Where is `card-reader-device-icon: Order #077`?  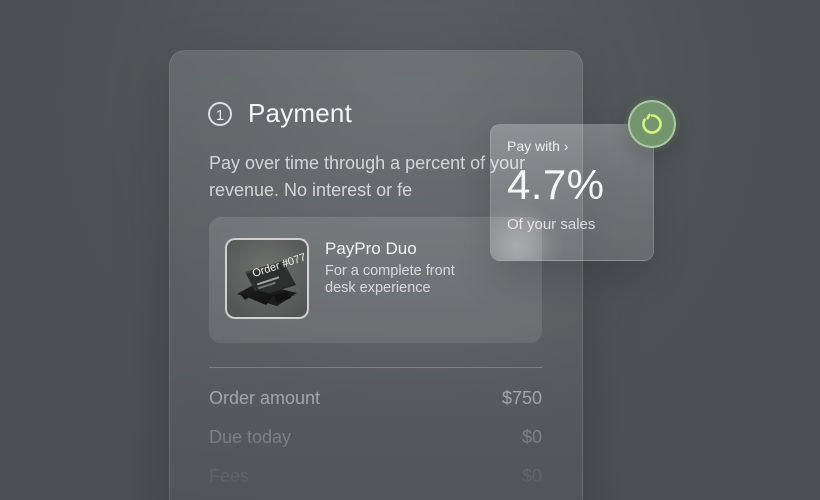
card-reader-device-icon: Order #077 is located at coordinates (267, 278).